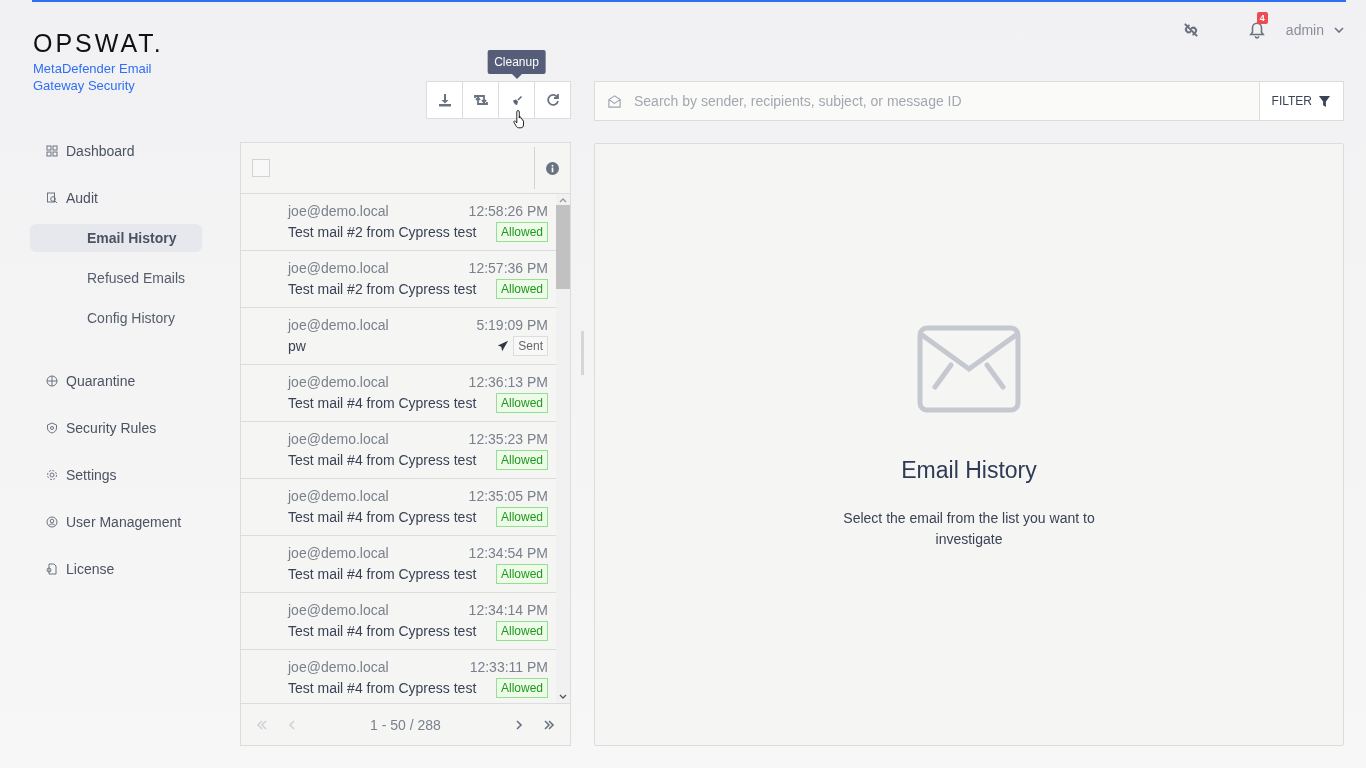 The height and width of the screenshot is (768, 1366). What do you see at coordinates (398, 450) in the screenshot?
I see `email-list-item: joe@demo.local 12:35:23 PM Test mail #4 from Cypress test Allowed` at bounding box center [398, 450].